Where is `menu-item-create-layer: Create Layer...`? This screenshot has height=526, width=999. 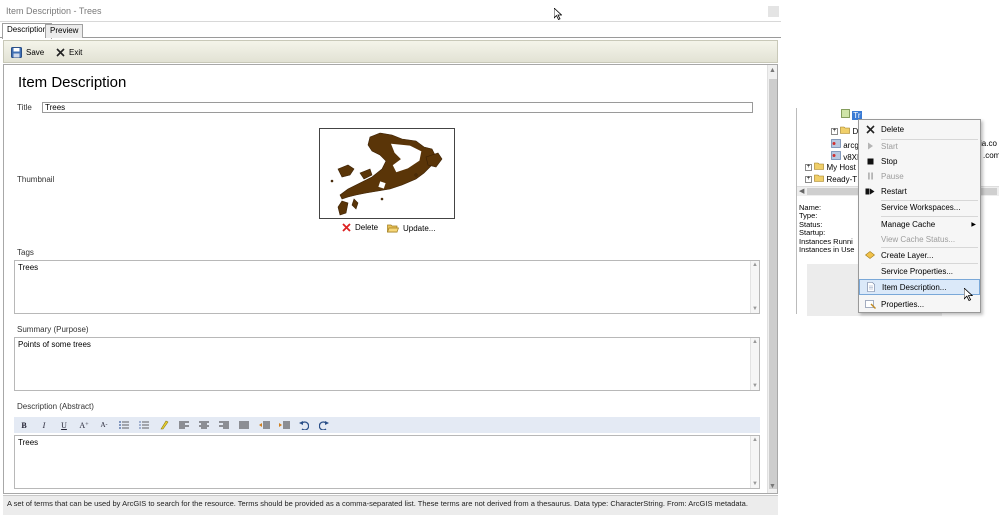 menu-item-create-layer: Create Layer... is located at coordinates (919, 255).